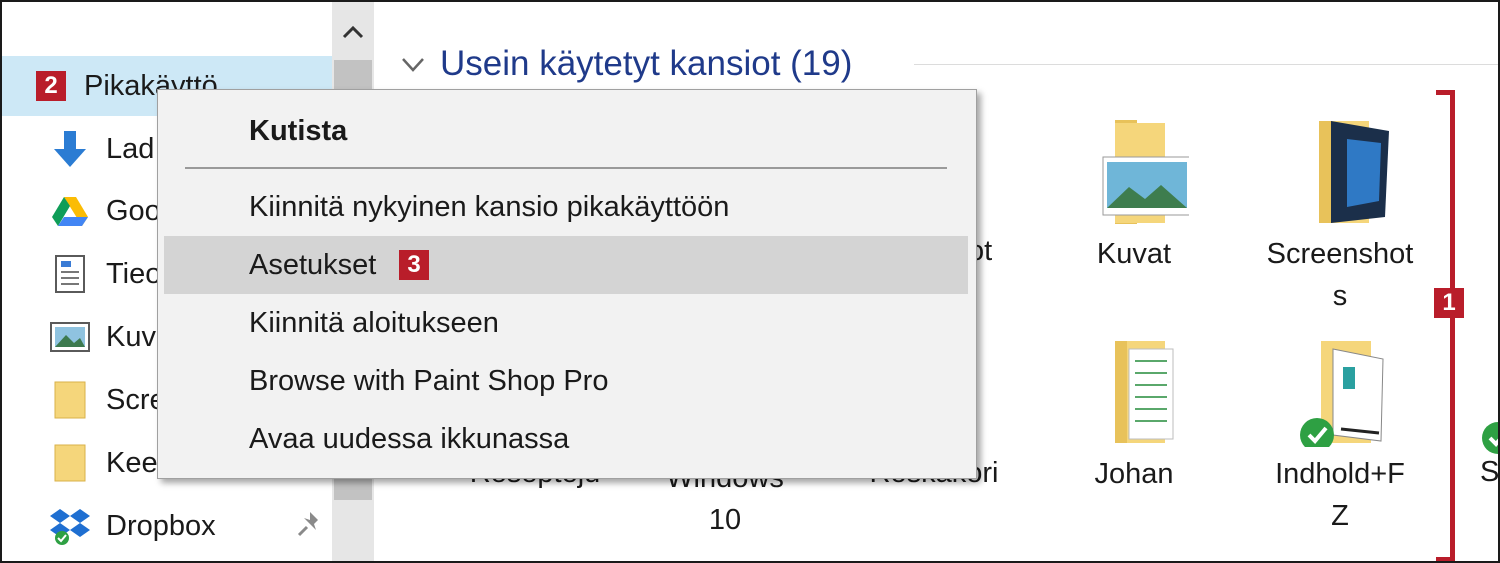  I want to click on section-divider, so click(1206, 64).